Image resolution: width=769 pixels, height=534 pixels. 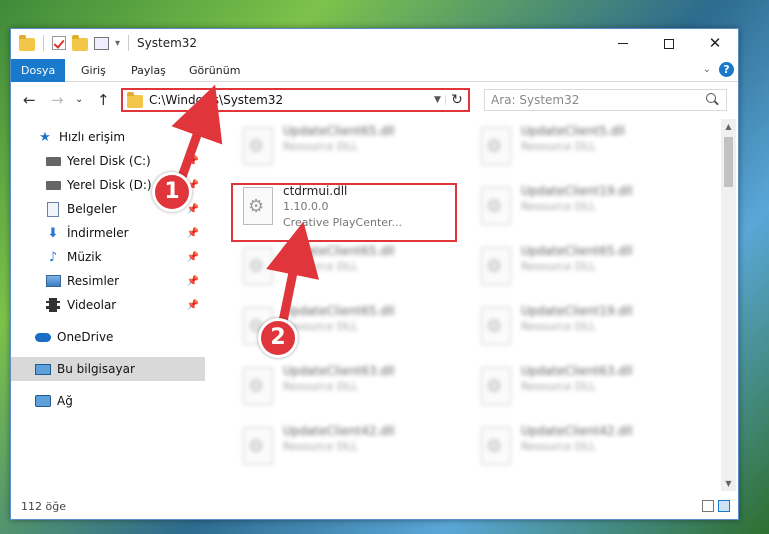 I want to click on scroll-thumb, so click(x=728, y=162).